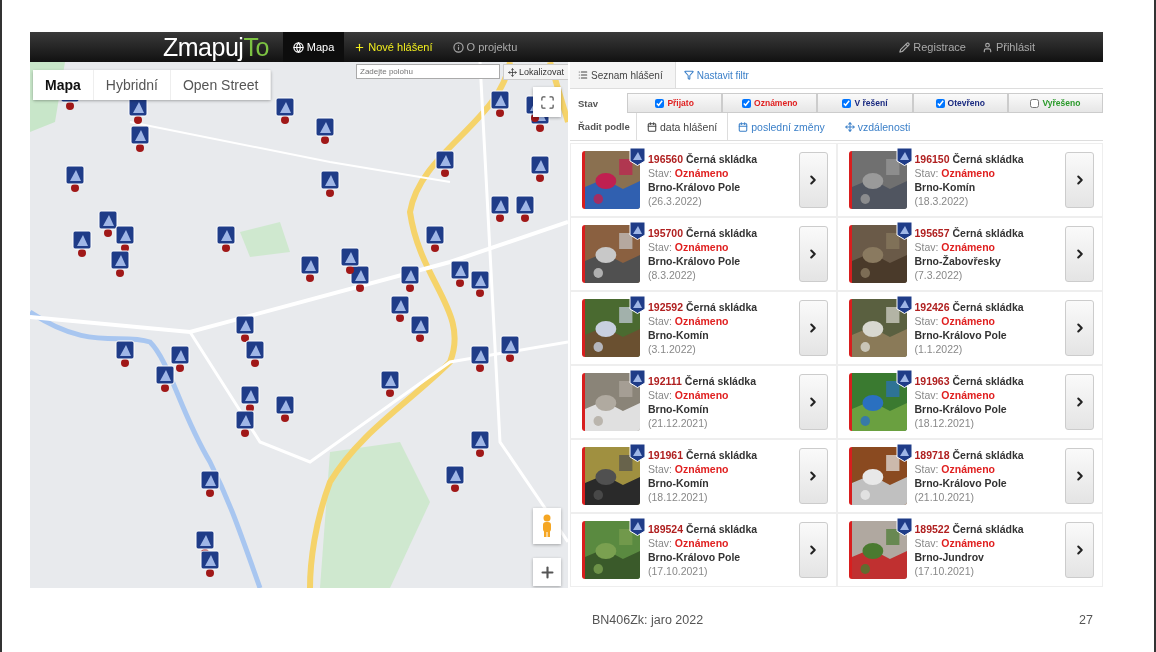 The width and height of the screenshot is (1156, 652). What do you see at coordinates (604, 126) in the screenshot?
I see `sort-label: Řadit podle` at bounding box center [604, 126].